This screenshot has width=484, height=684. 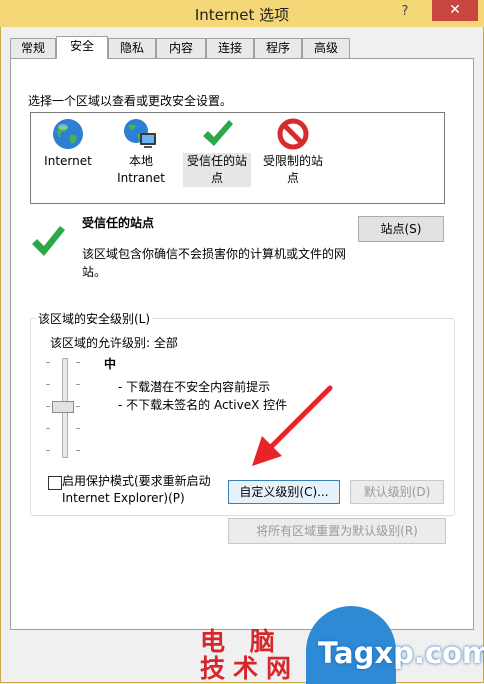 What do you see at coordinates (250, 668) in the screenshot?
I see `watermark-cn-line2: 技术网` at bounding box center [250, 668].